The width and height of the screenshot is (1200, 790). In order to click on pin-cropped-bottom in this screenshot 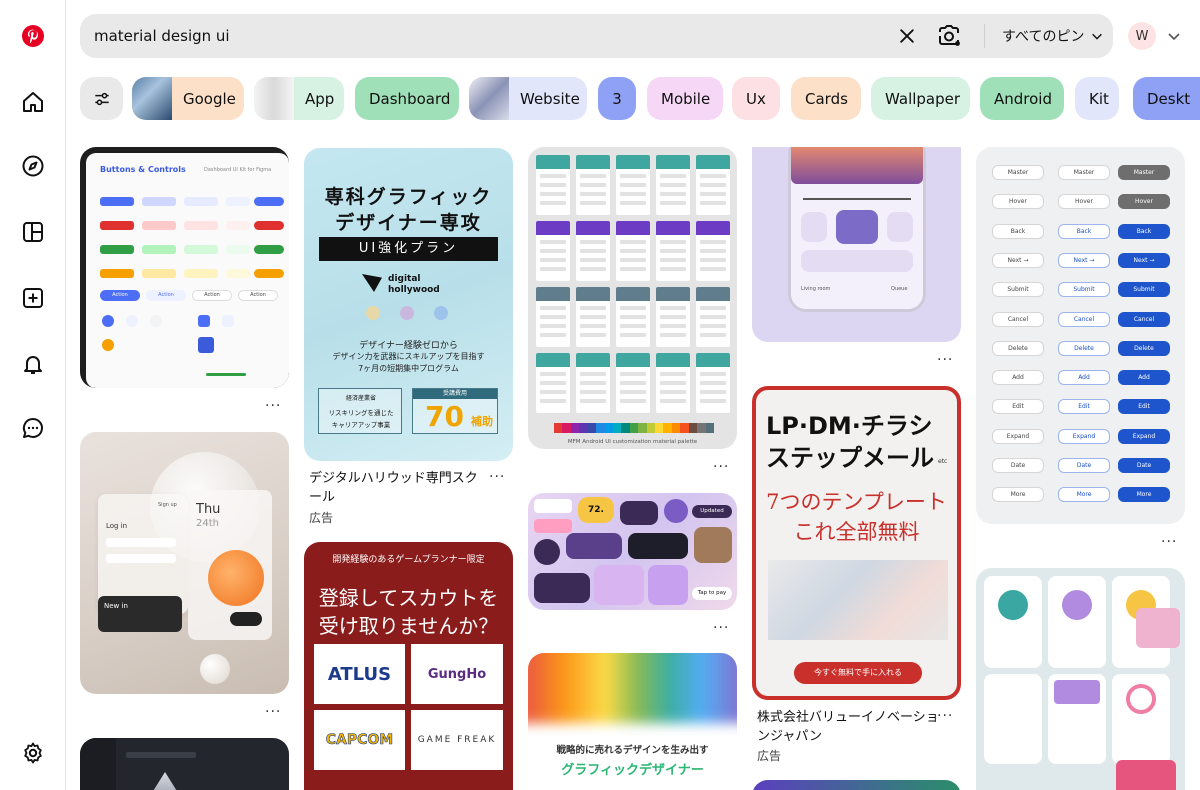, I will do `click(856, 785)`.